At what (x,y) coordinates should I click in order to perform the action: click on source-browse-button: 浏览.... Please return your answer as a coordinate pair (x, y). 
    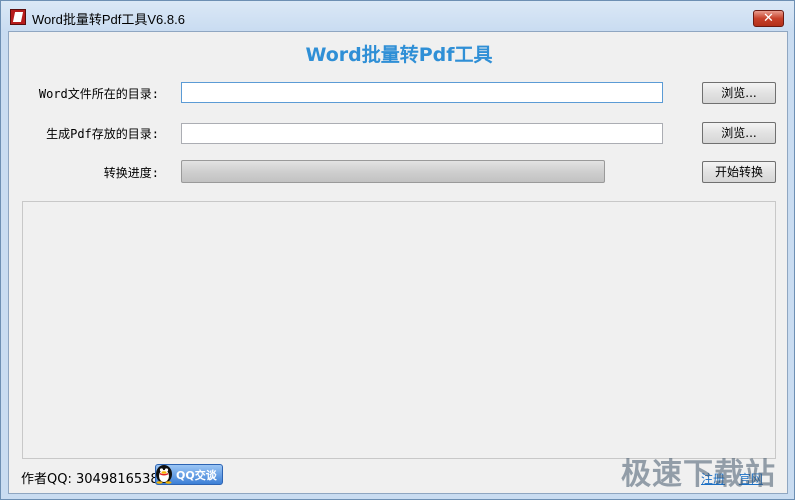
    Looking at the image, I should click on (739, 93).